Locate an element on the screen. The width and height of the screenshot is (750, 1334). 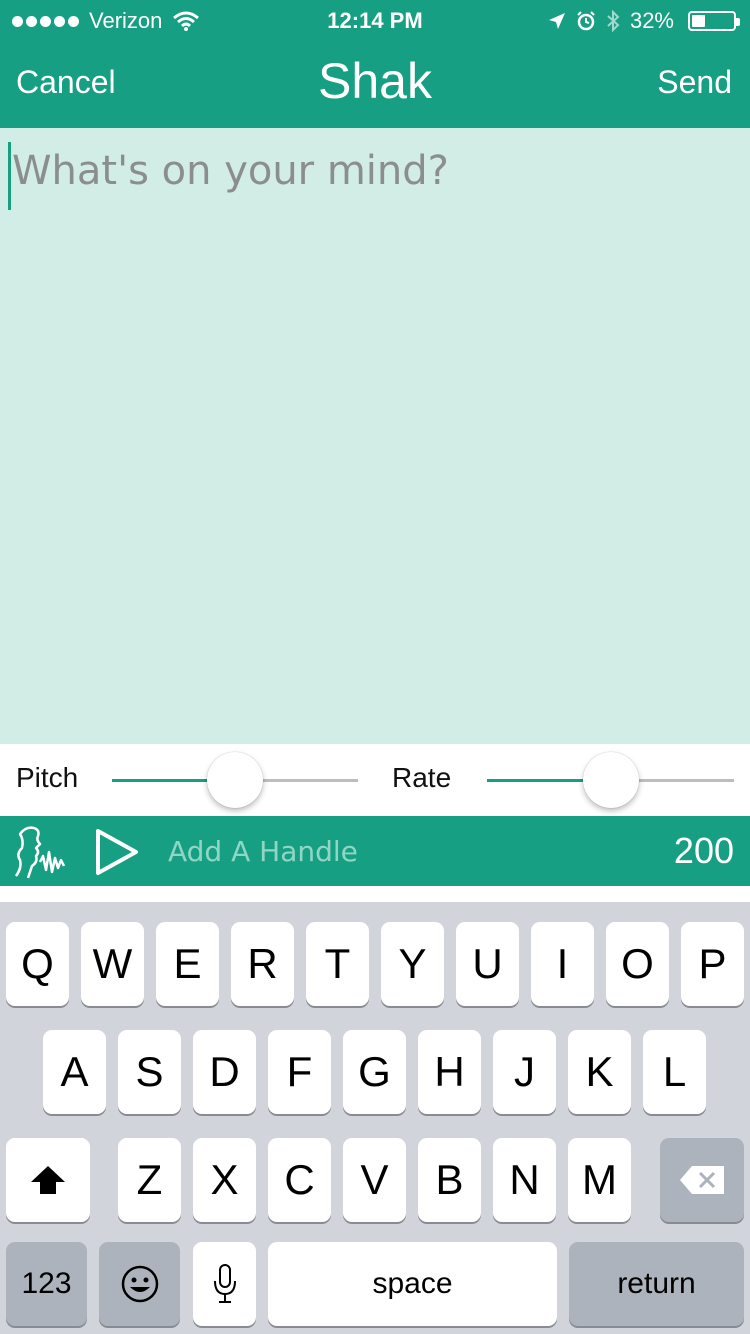
key-c-label: C is located at coordinates (299, 1179).